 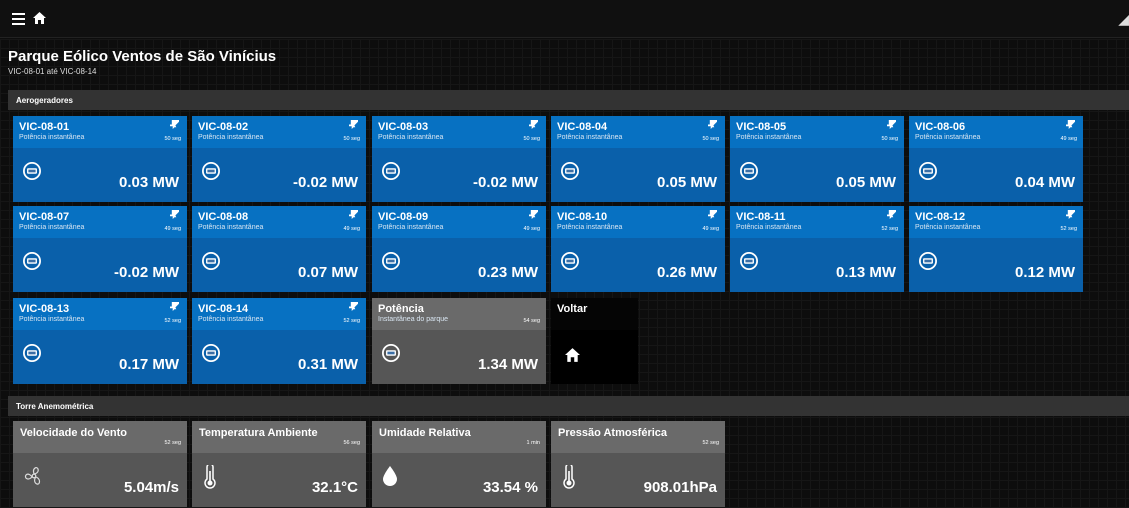 I want to click on tile-header: VIC-08-09 Potência instantânea 49 seg, so click(x=459, y=222).